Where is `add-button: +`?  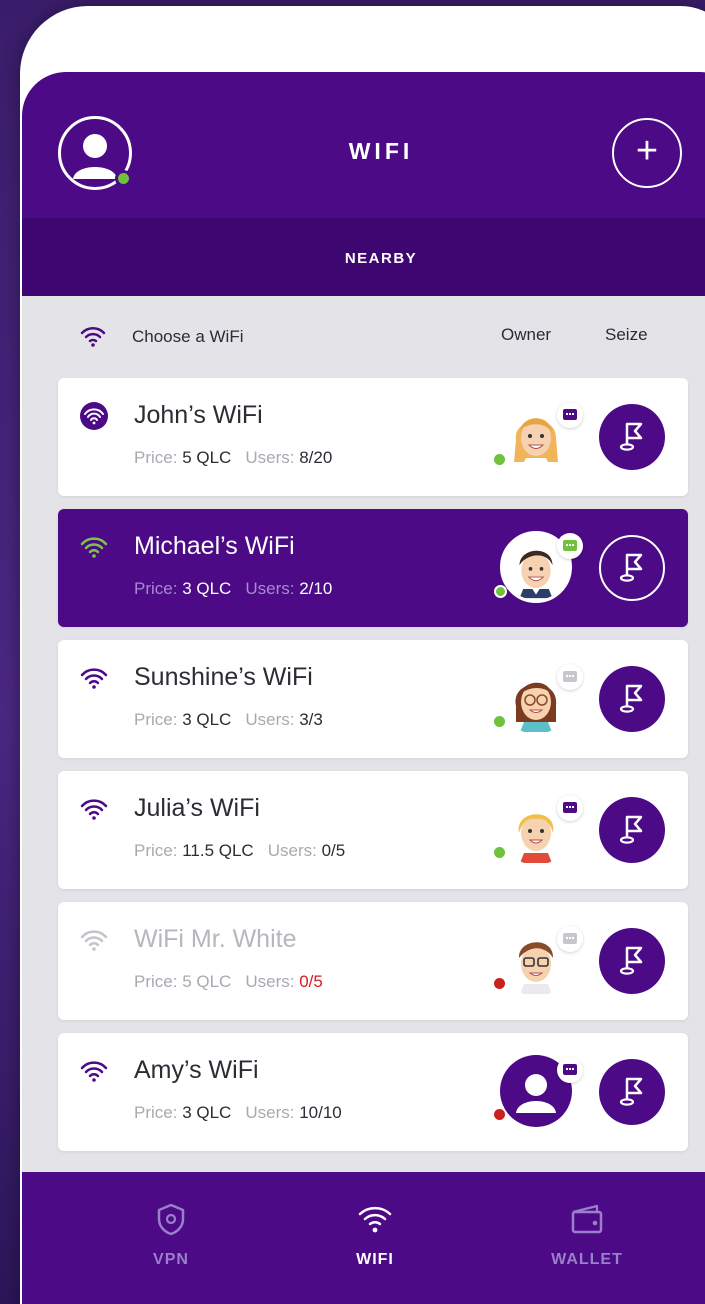
add-button: + is located at coordinates (647, 153).